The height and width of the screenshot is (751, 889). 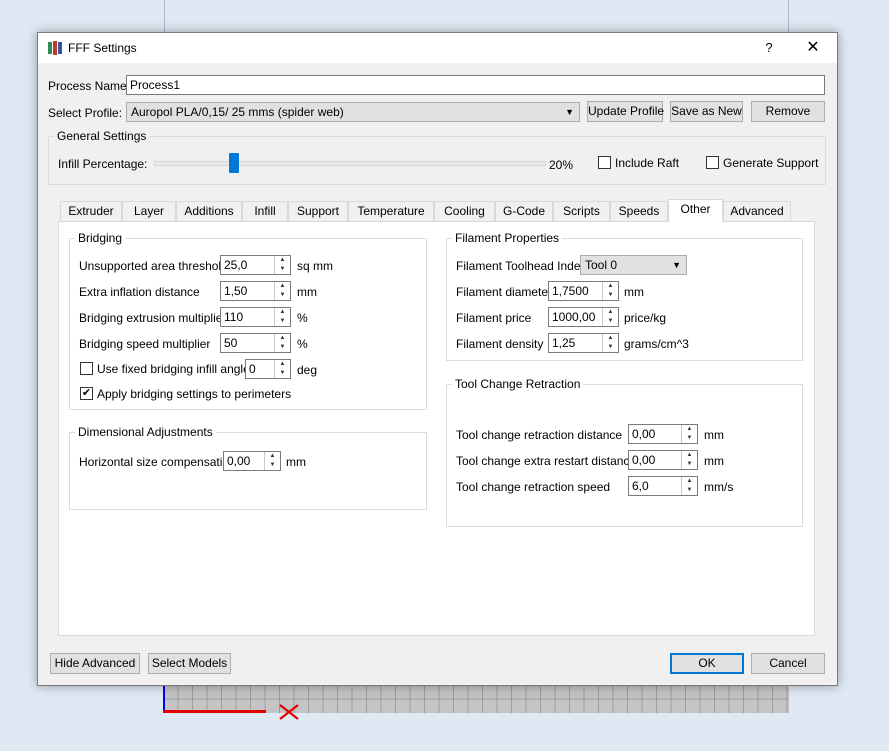 What do you see at coordinates (252, 461) in the screenshot?
I see `horizontal-comp-spinbox: 0,00 ▲ ▼` at bounding box center [252, 461].